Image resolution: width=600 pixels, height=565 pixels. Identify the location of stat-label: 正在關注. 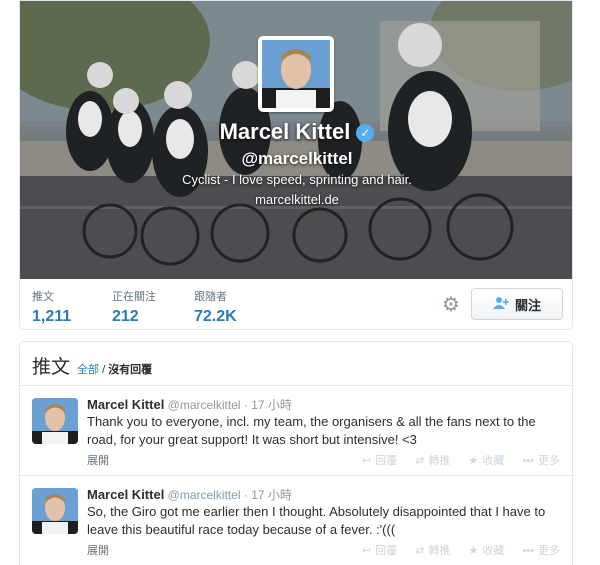
(134, 297).